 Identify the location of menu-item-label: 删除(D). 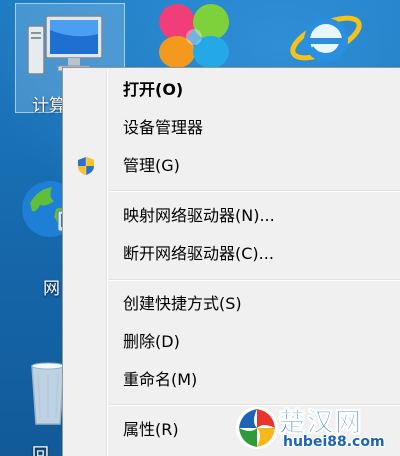
(151, 341).